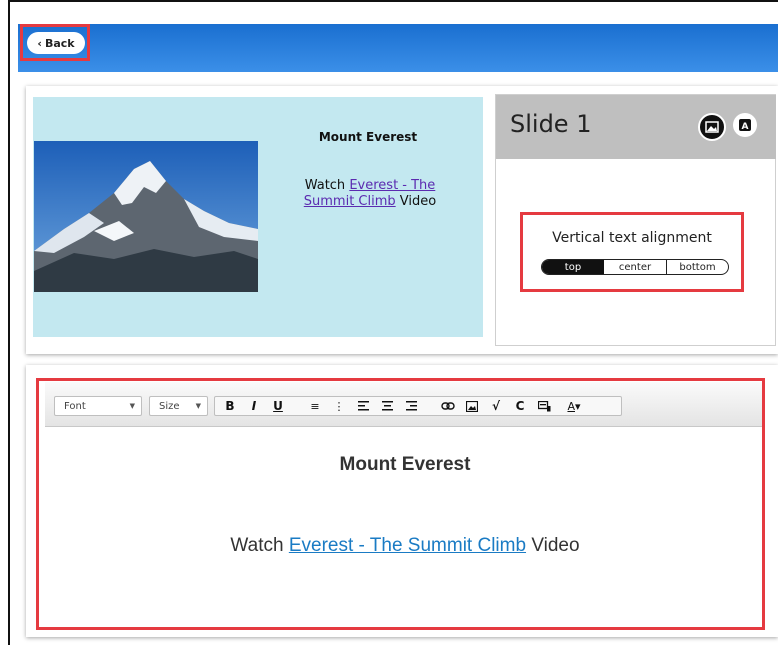 Image resolution: width=778 pixels, height=645 pixels. What do you see at coordinates (325, 185) in the screenshot?
I see `preview-watch-prefix: Watch` at bounding box center [325, 185].